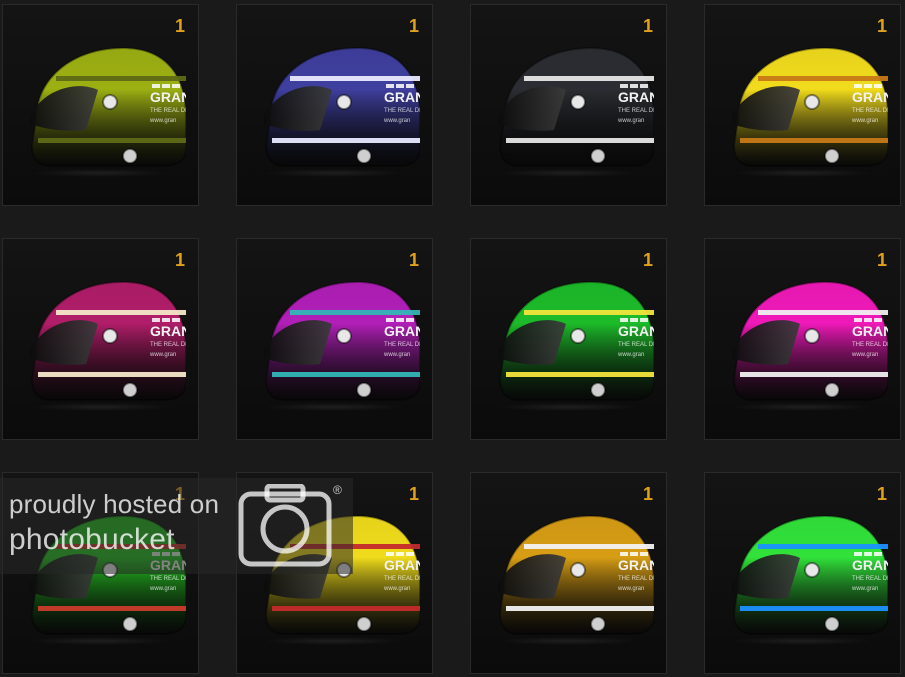 The width and height of the screenshot is (905, 677). I want to click on registered-mark: ®, so click(337, 490).